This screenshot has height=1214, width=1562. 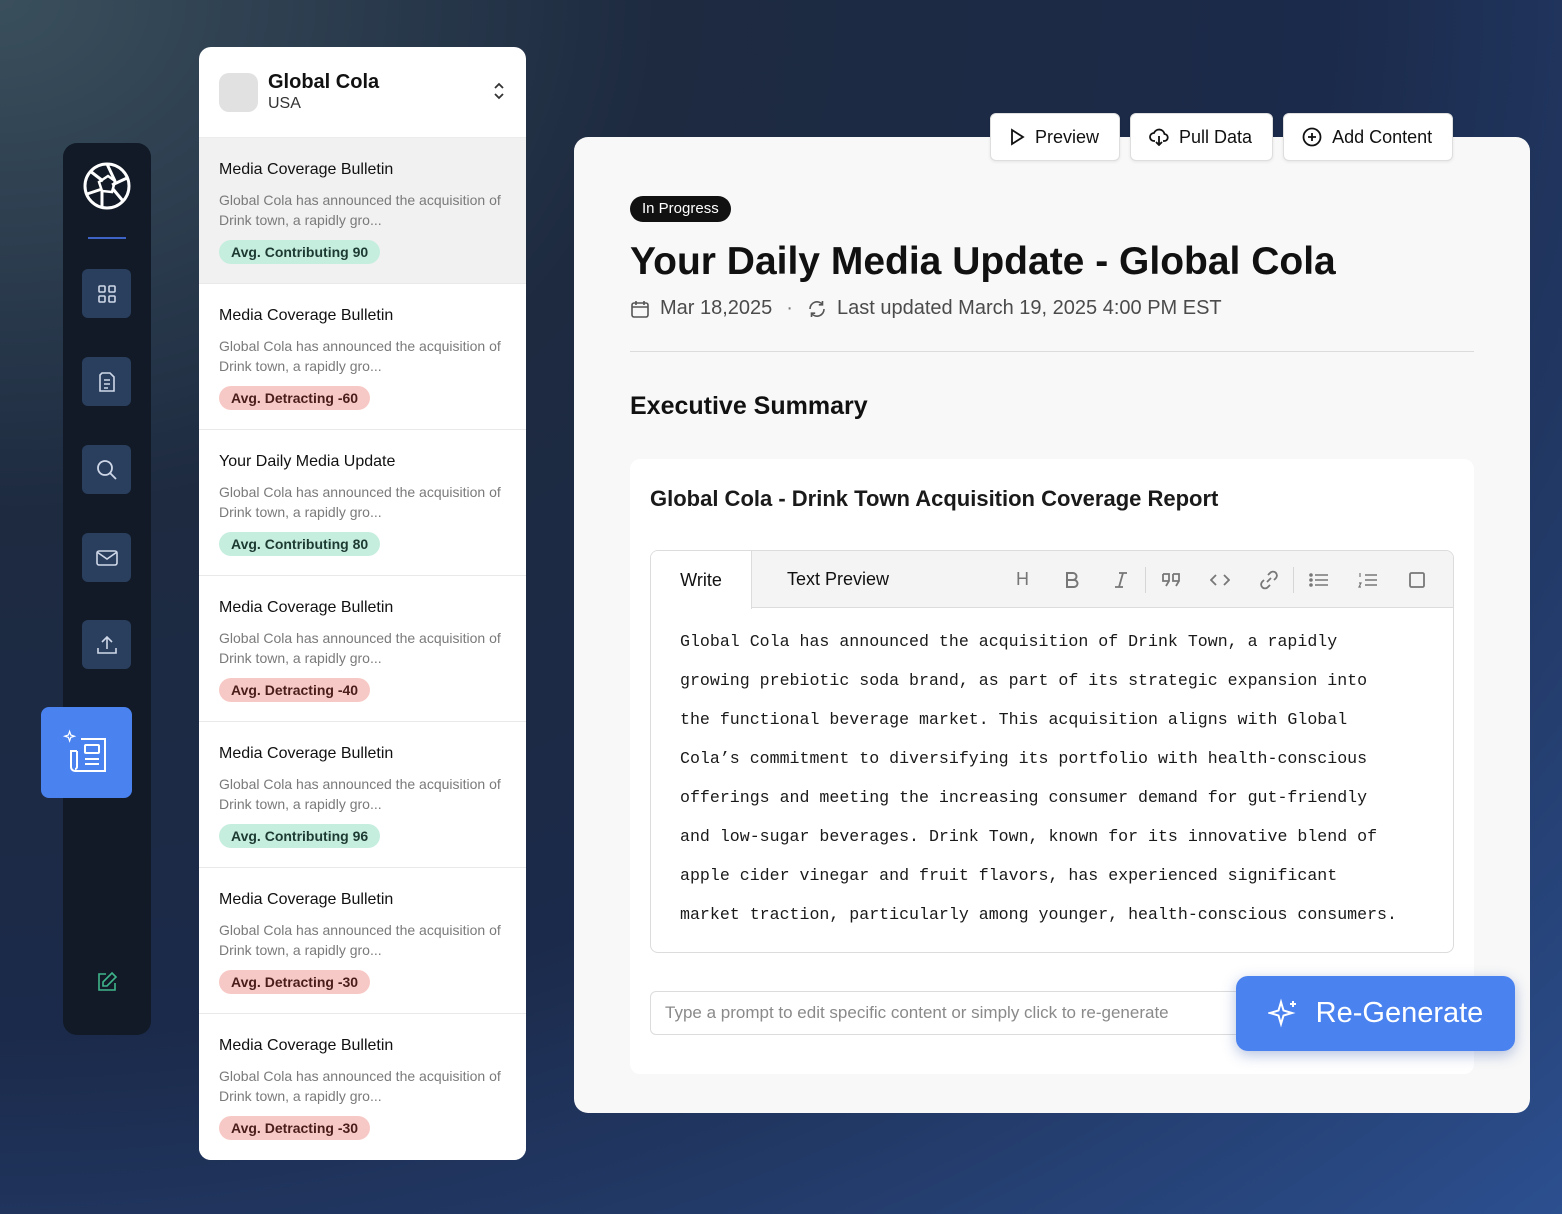 I want to click on score-badge: Avg. Contributing 90, so click(x=300, y=252).